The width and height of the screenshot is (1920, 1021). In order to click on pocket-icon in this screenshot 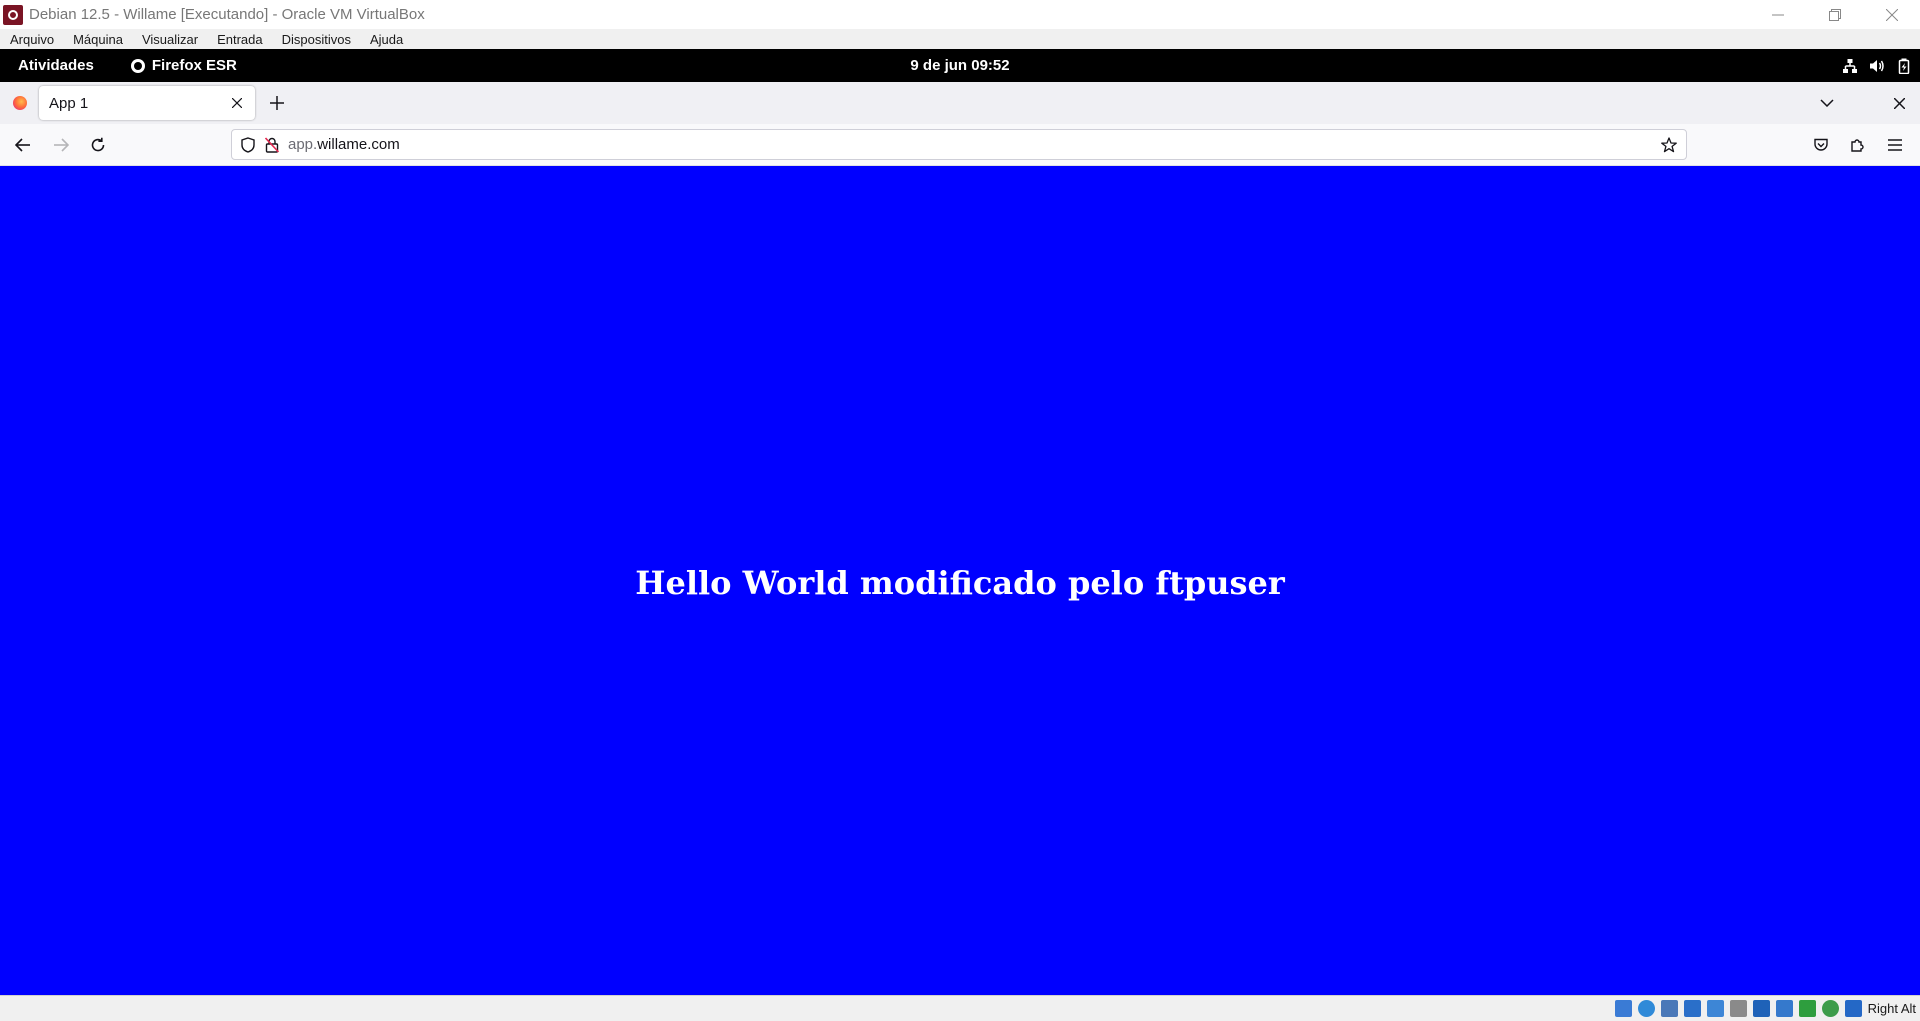, I will do `click(1821, 144)`.